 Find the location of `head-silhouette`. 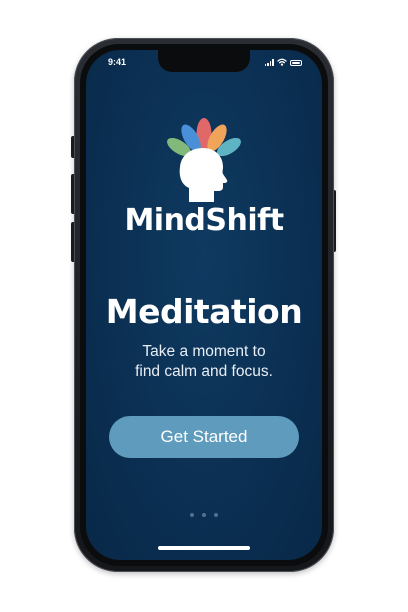

head-silhouette is located at coordinates (203, 175).